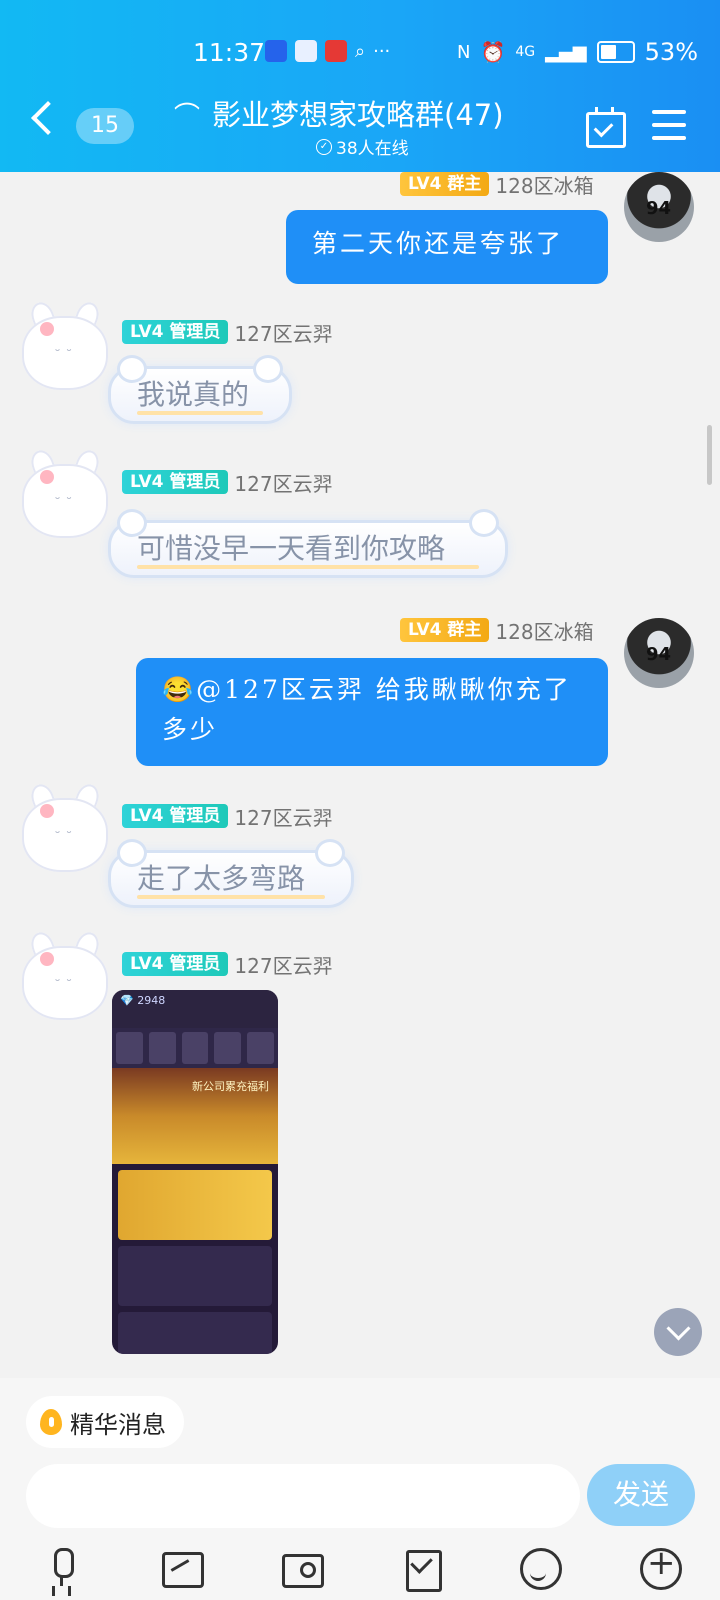  What do you see at coordinates (51, 1422) in the screenshot?
I see `flame-icon` at bounding box center [51, 1422].